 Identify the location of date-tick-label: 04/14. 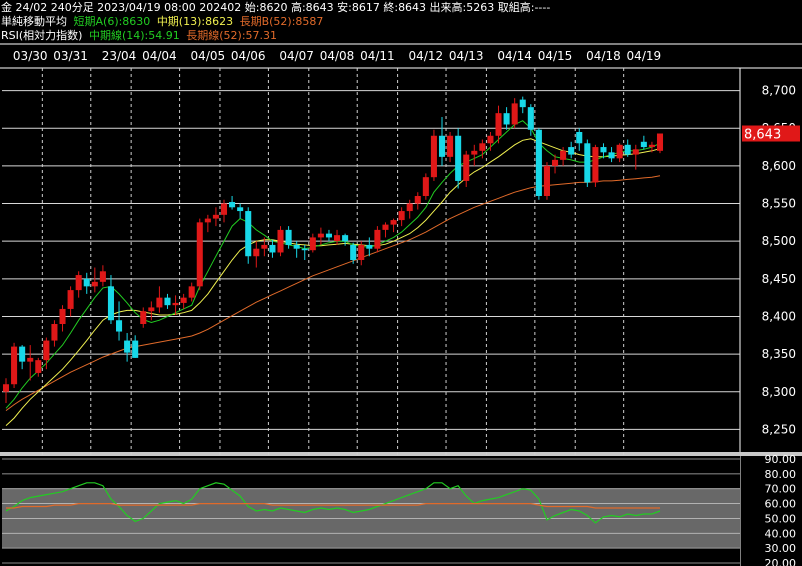
(514, 56).